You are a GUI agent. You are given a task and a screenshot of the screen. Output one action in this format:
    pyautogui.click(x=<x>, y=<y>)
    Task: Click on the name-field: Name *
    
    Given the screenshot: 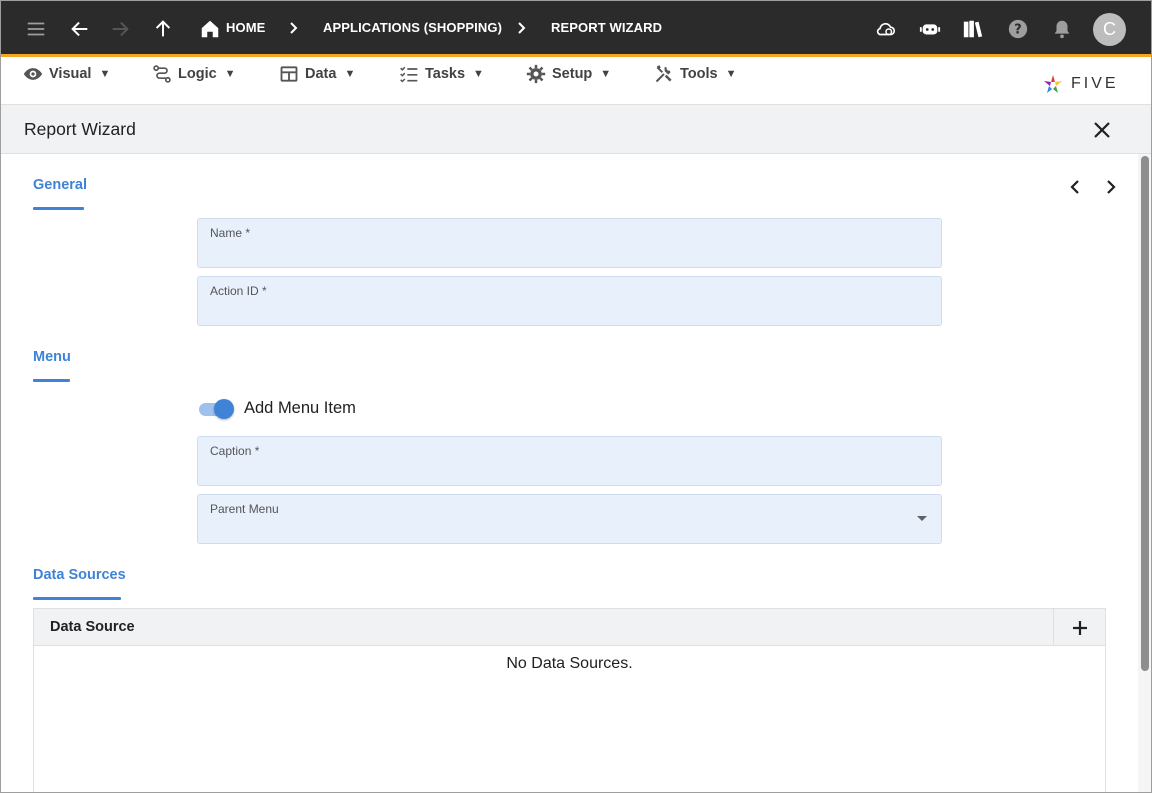 What is the action you would take?
    pyautogui.click(x=569, y=243)
    